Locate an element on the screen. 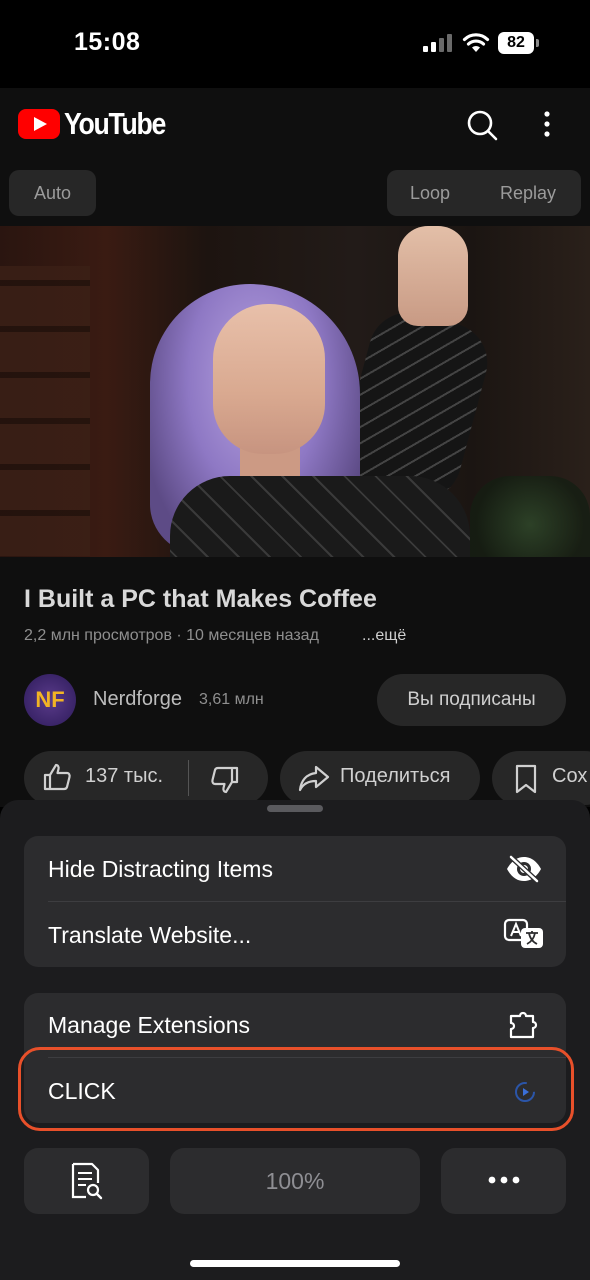 The width and height of the screenshot is (590, 1280). home-indicator is located at coordinates (295, 1263).